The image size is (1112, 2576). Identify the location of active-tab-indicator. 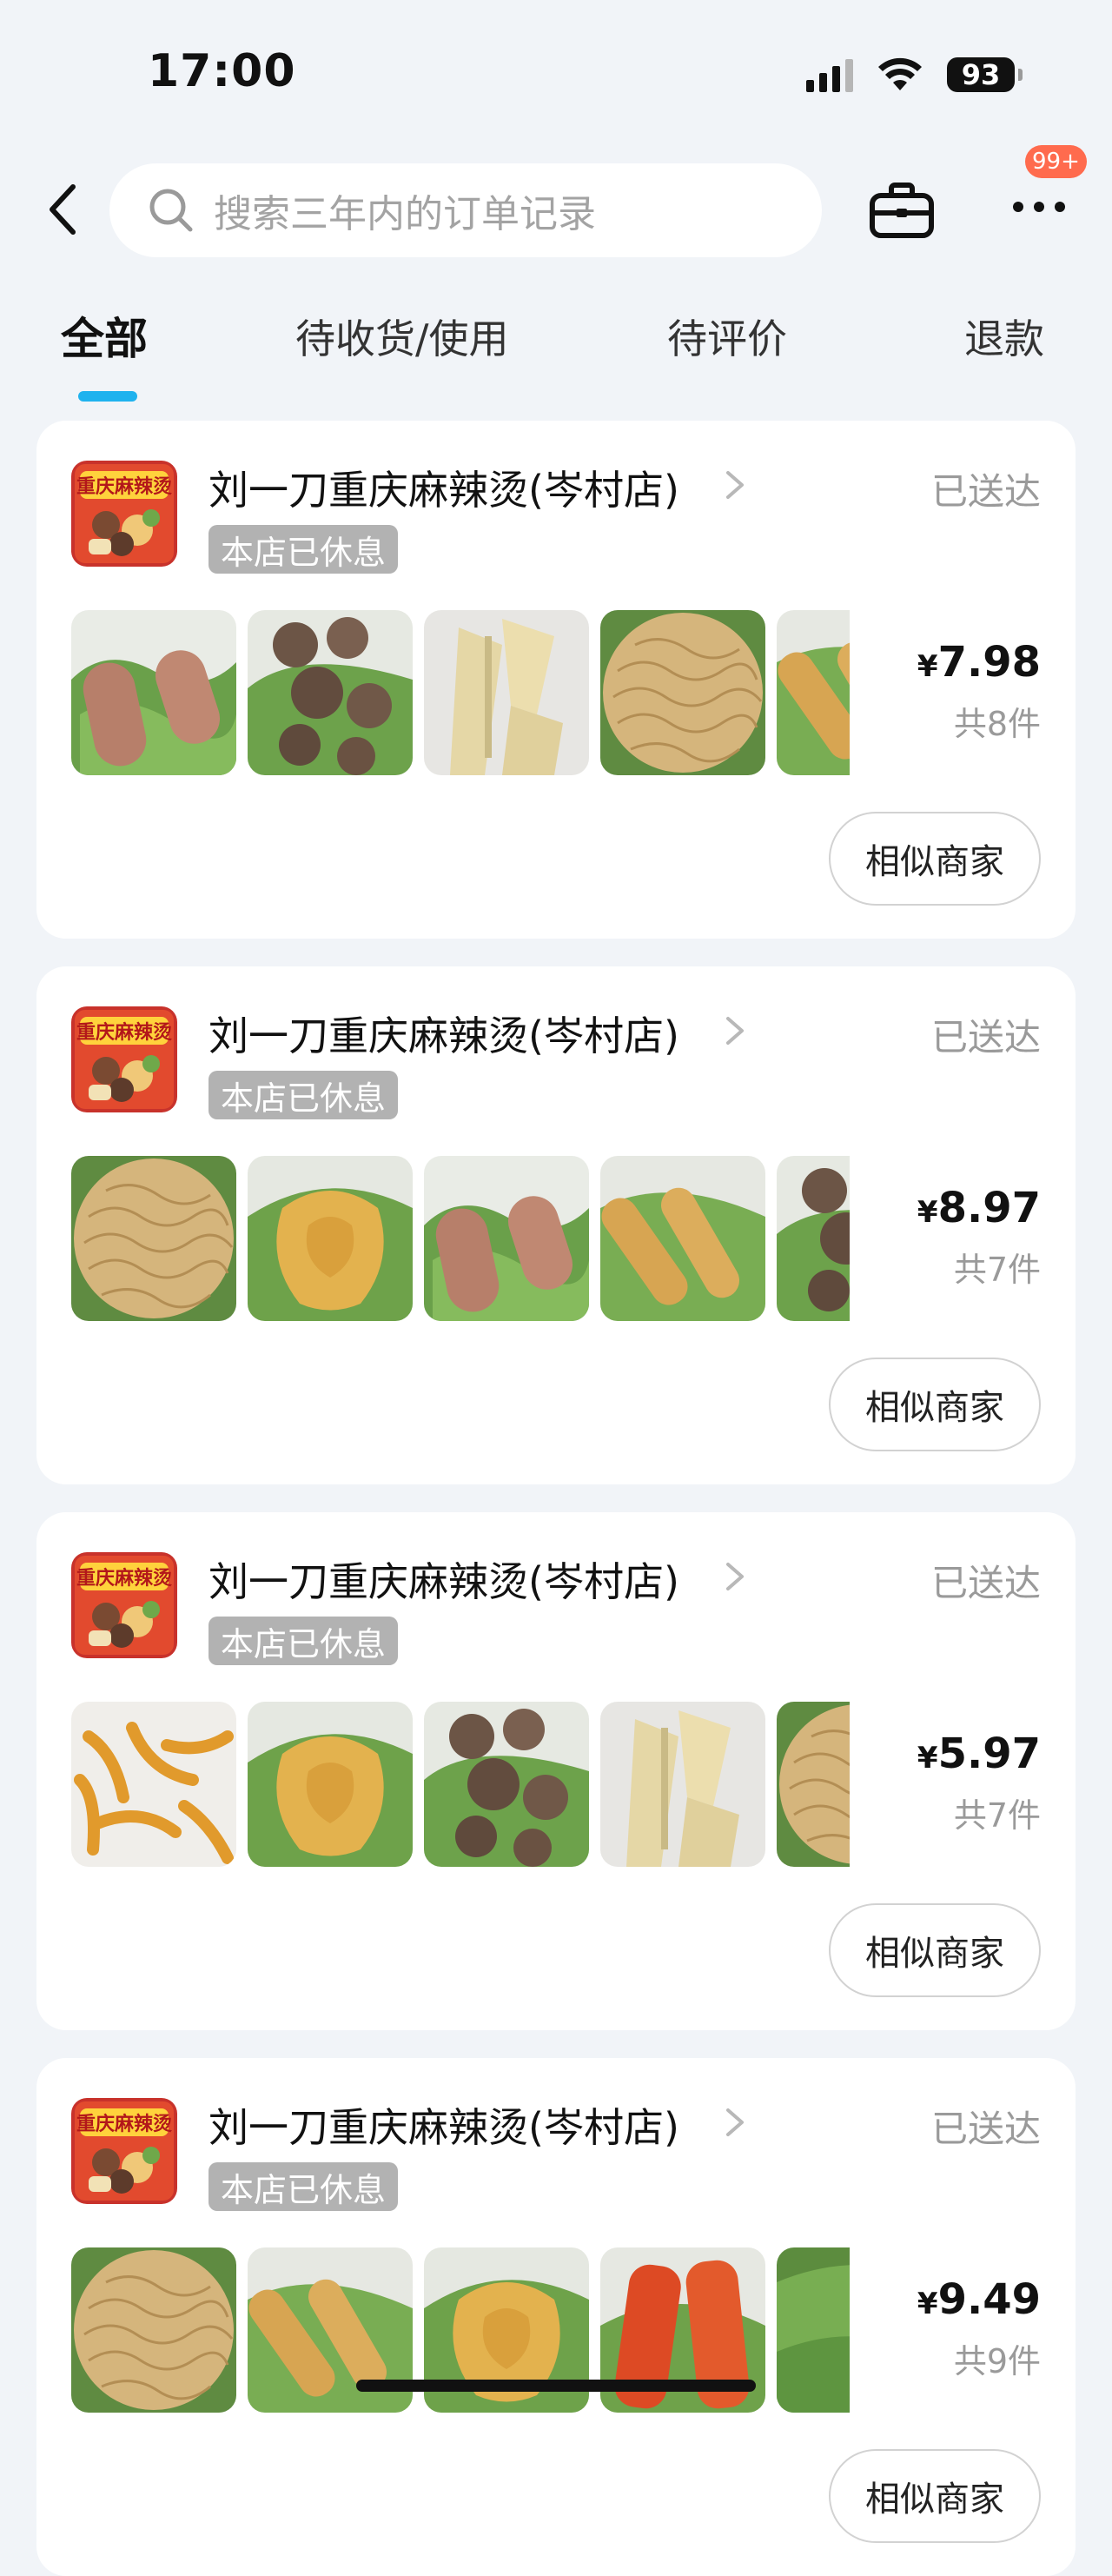
(107, 396).